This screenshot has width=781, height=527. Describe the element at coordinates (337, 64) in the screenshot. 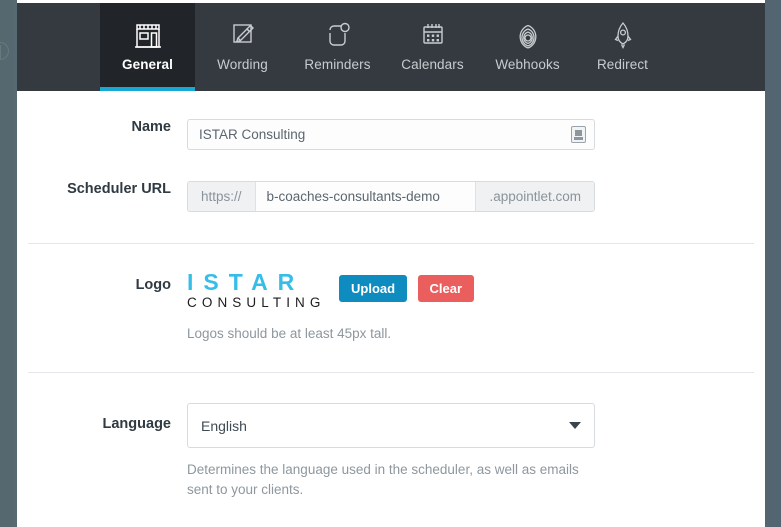

I see `tab-reminders-label: Reminders` at that location.